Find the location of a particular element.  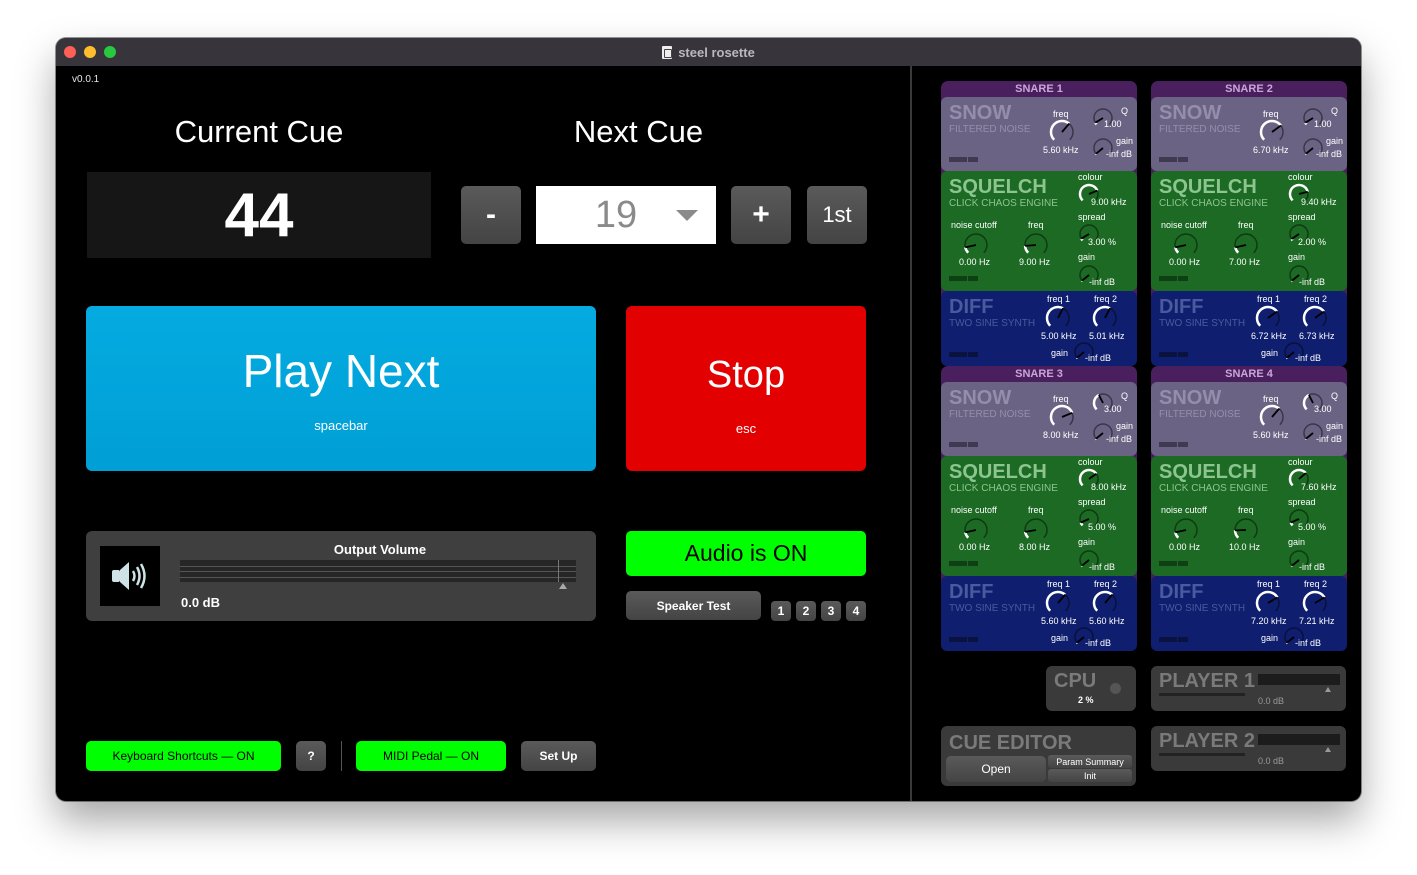

param-summary-button: Param Summary is located at coordinates (1090, 761).